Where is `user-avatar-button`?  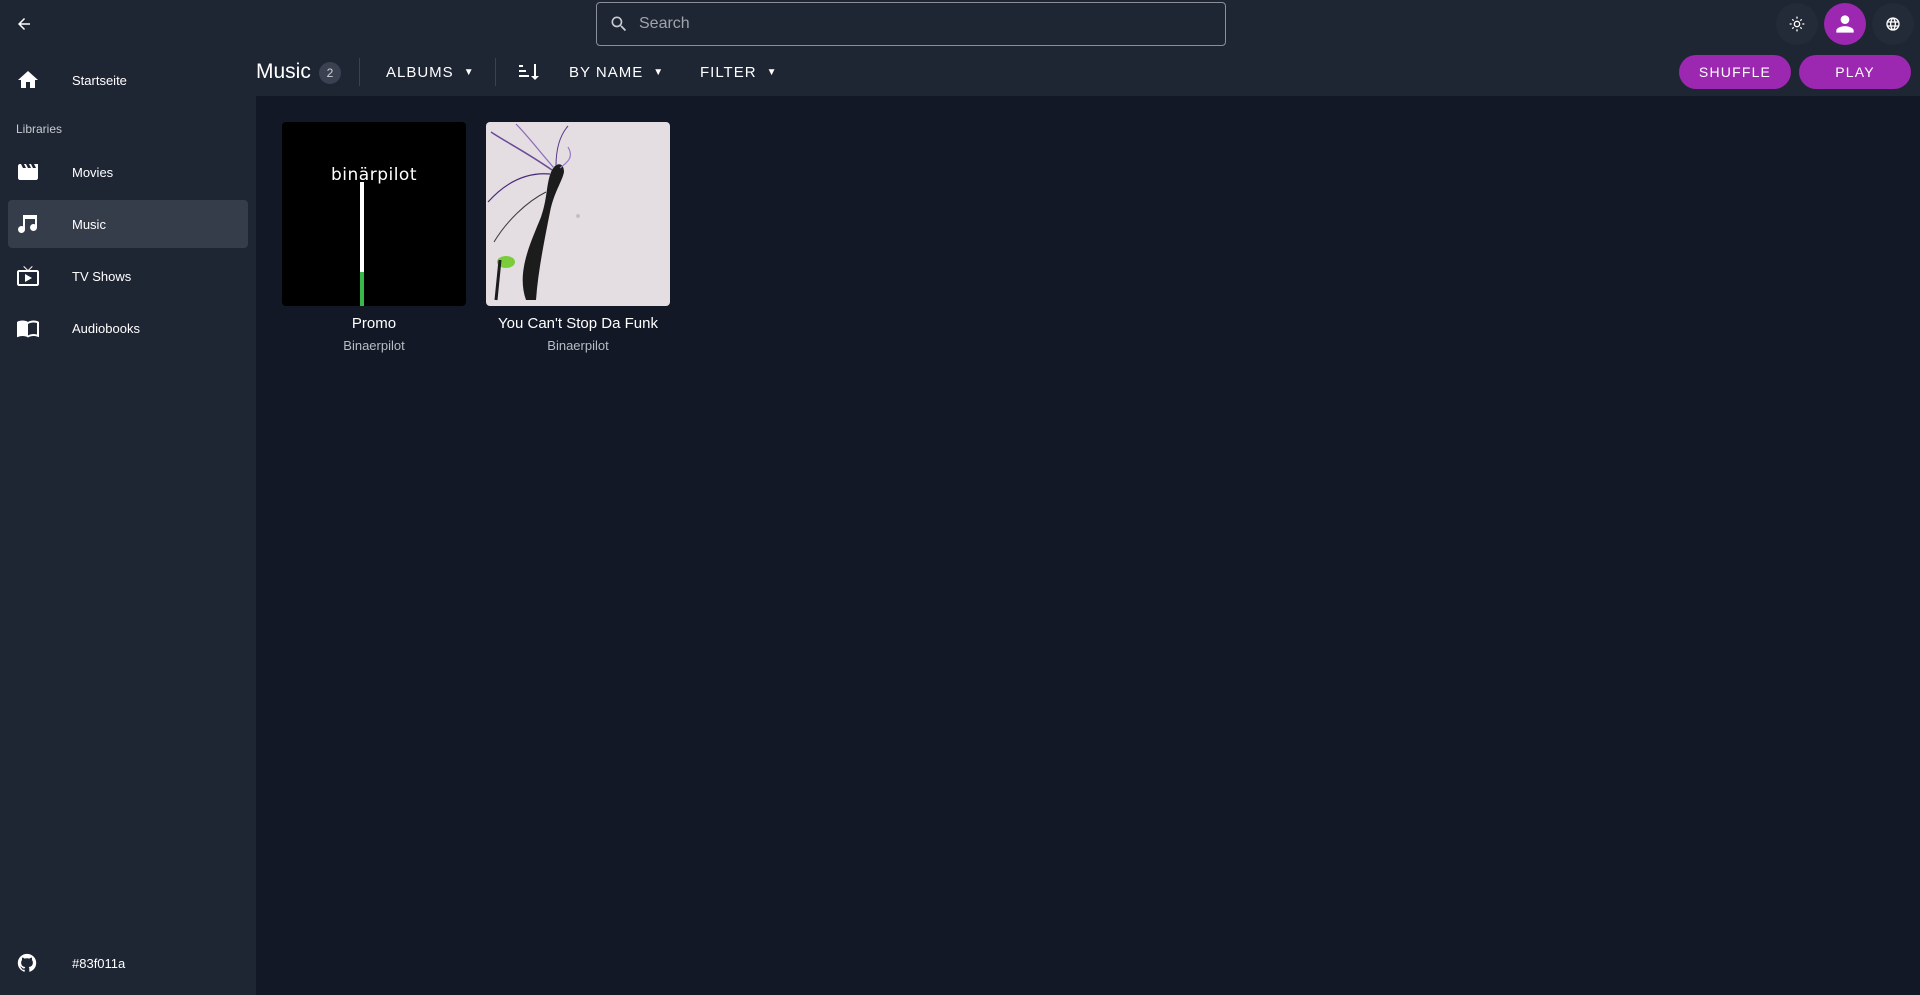
user-avatar-button is located at coordinates (1845, 24).